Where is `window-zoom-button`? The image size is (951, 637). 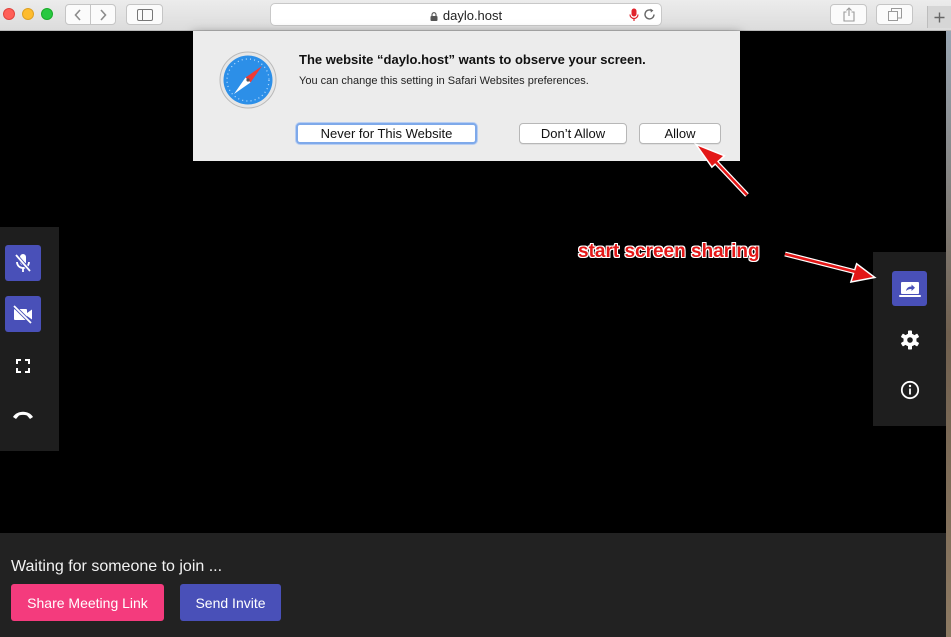
window-zoom-button is located at coordinates (47, 14).